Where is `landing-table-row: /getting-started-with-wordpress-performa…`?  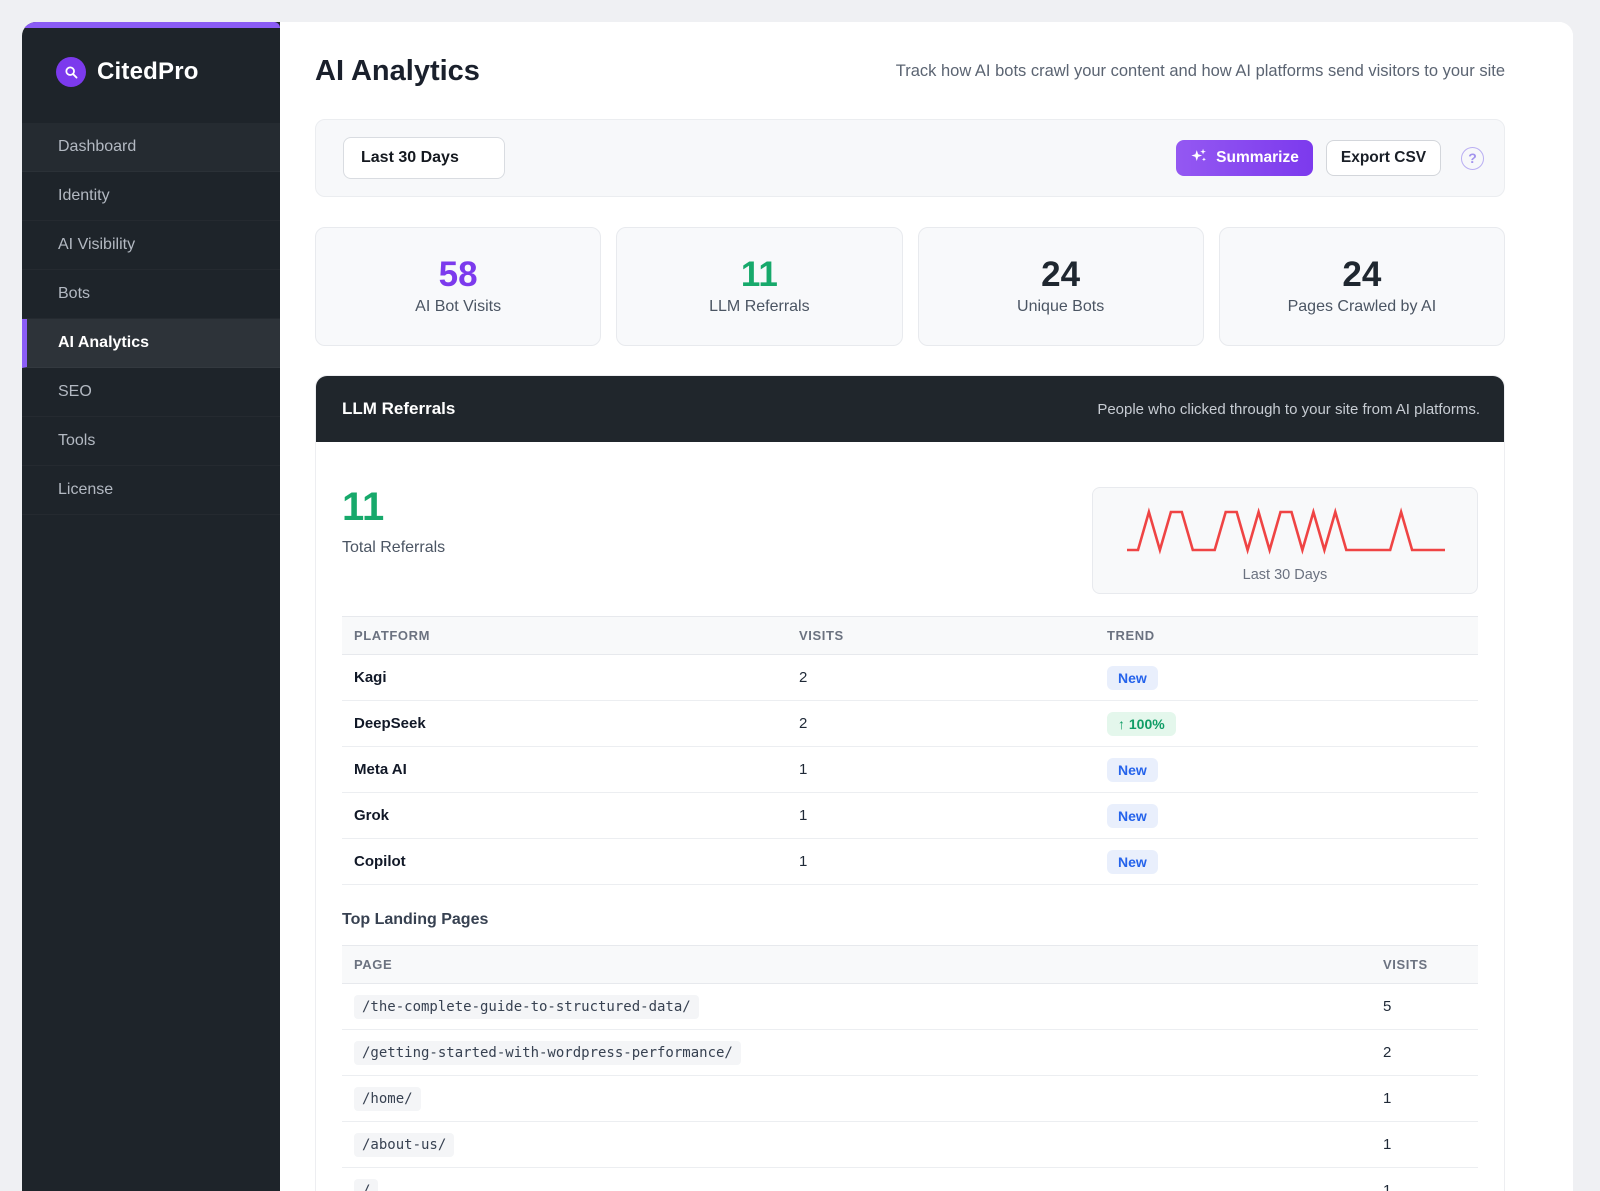
landing-table-row: /getting-started-with-wordpress-performa… is located at coordinates (910, 1052).